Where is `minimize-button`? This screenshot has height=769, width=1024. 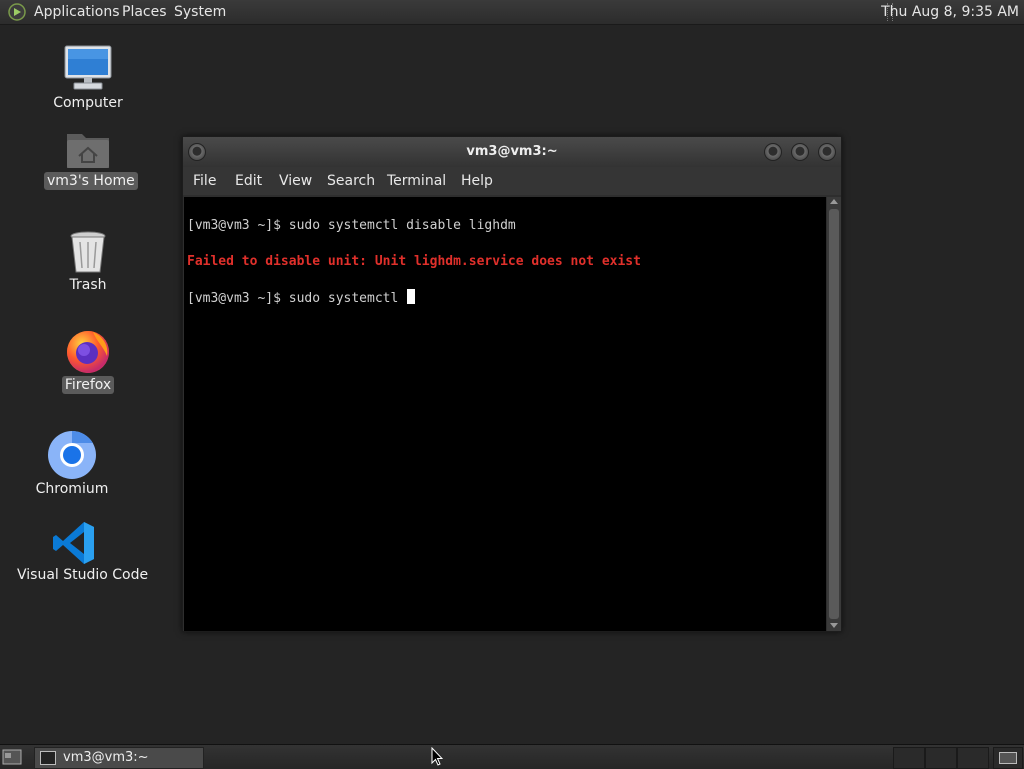 minimize-button is located at coordinates (773, 152).